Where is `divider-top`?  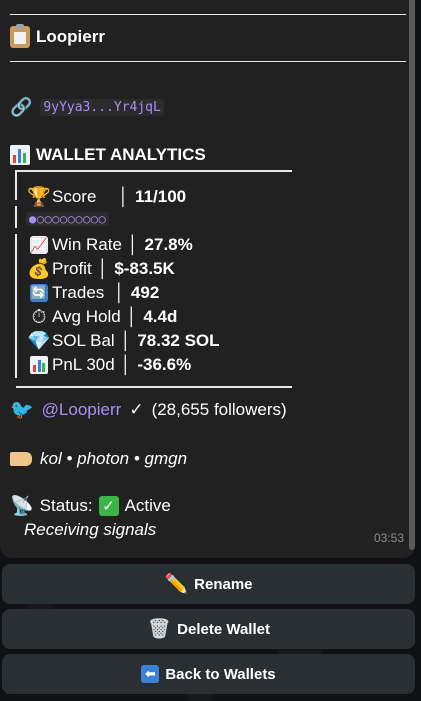
divider-top is located at coordinates (208, 14).